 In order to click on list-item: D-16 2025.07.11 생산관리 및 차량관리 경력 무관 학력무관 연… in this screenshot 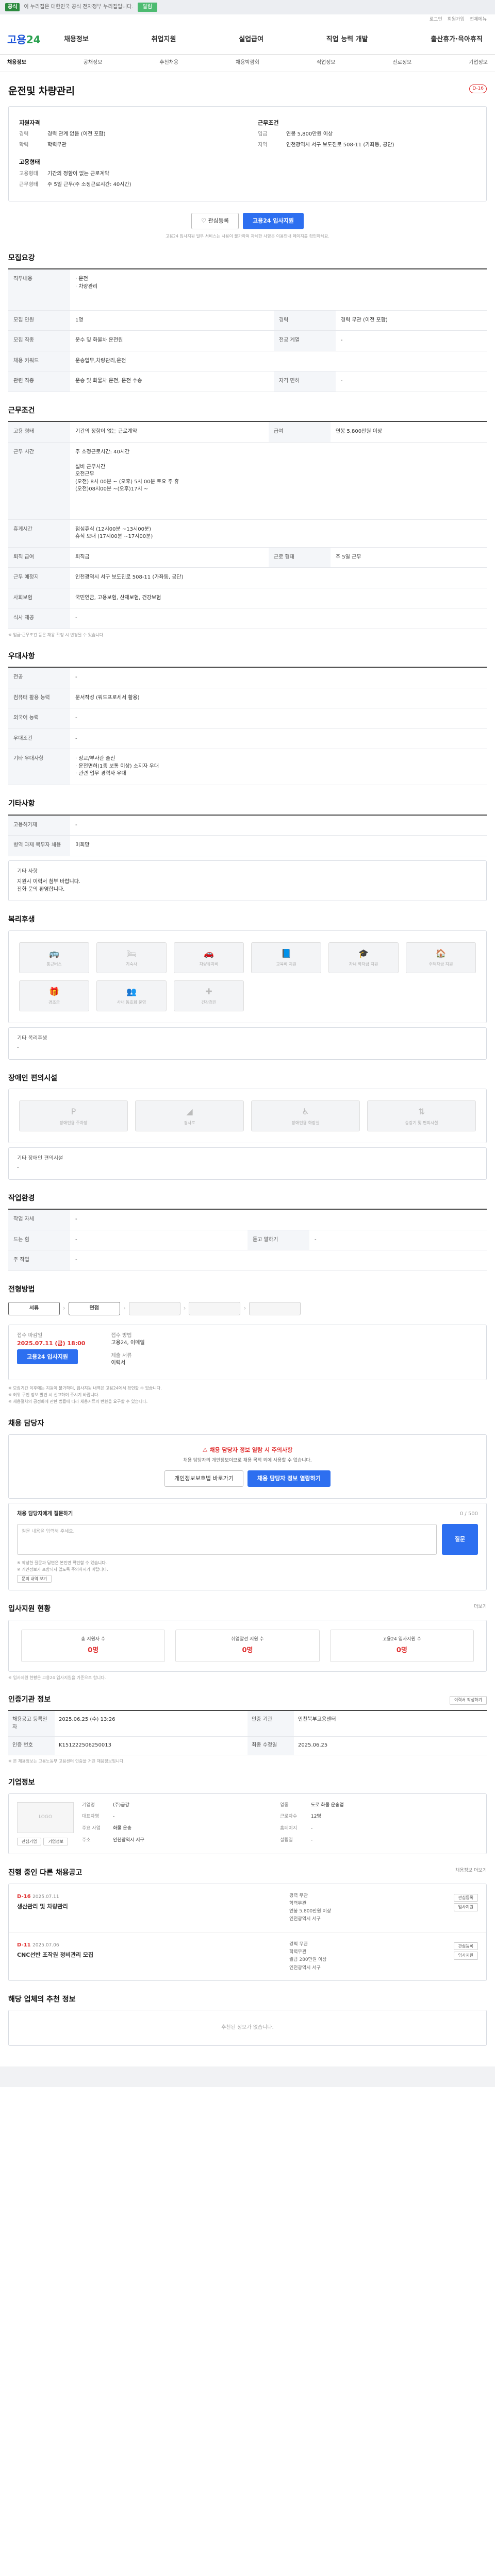, I will do `click(247, 1908)`.